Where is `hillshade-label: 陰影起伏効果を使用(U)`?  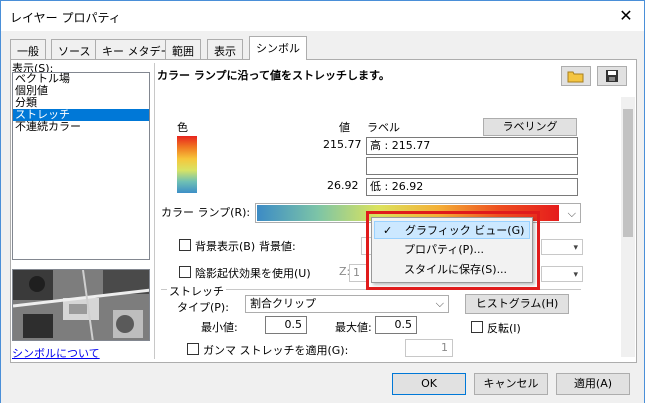
hillshade-label: 陰影起伏効果を使用(U) is located at coordinates (253, 273).